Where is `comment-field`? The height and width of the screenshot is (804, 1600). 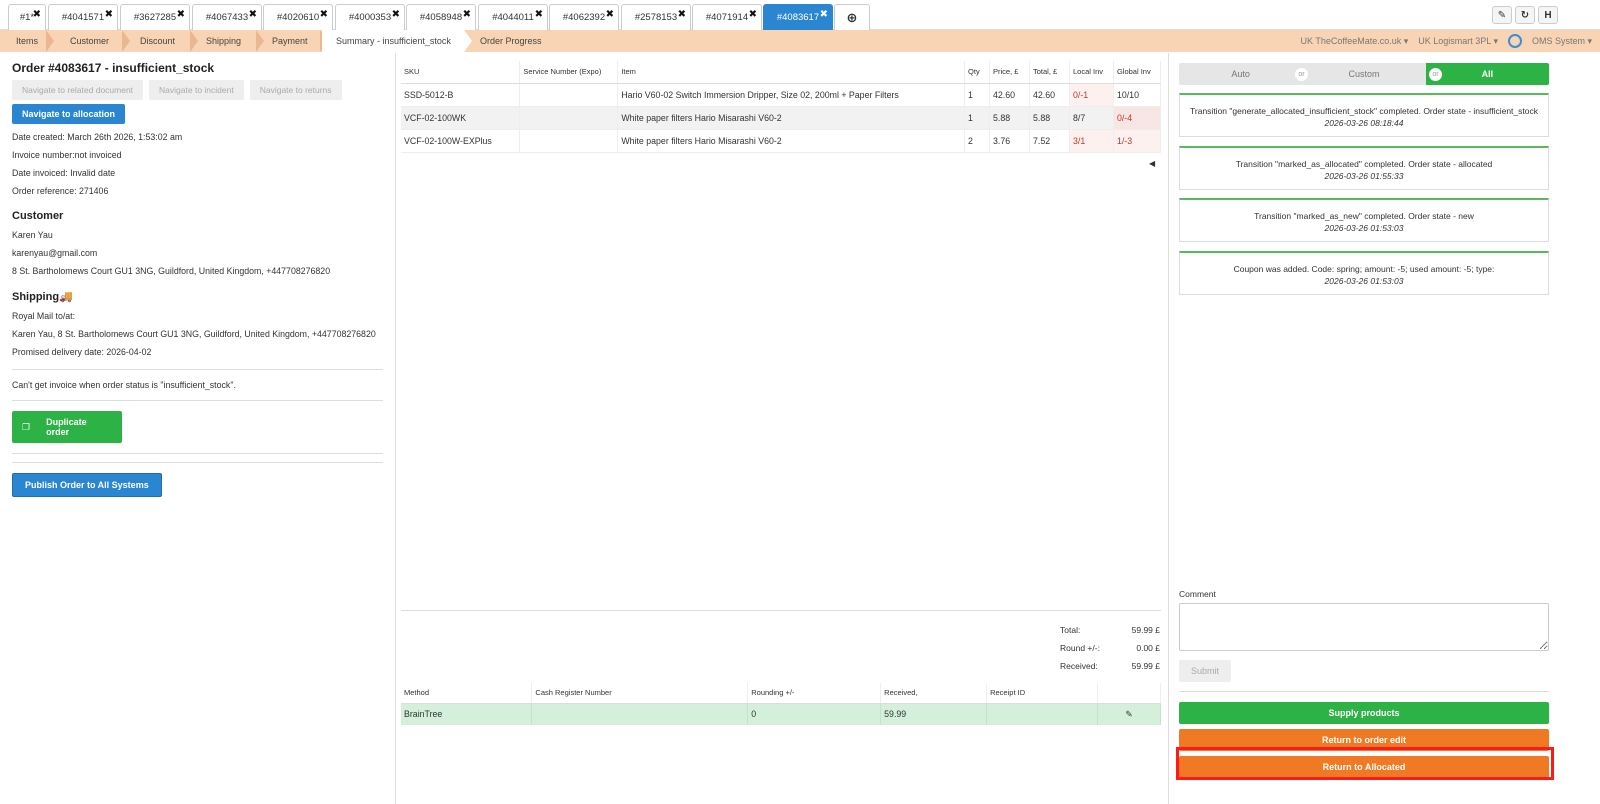 comment-field is located at coordinates (1364, 627).